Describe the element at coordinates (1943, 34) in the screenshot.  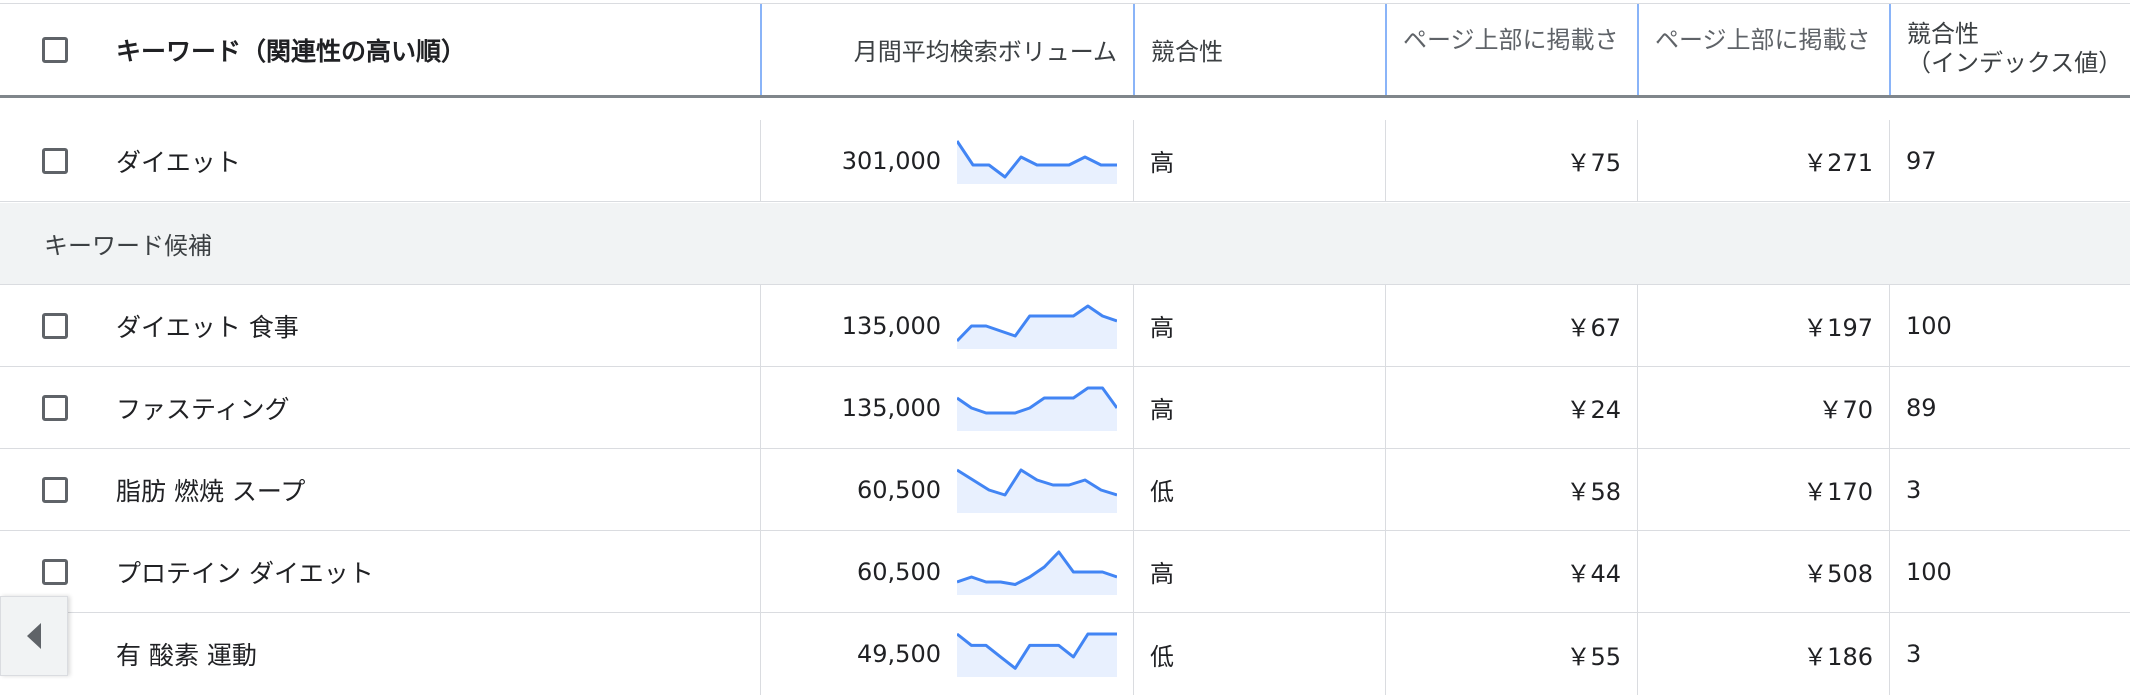
I see `header-comp-index-line1: 競合性` at that location.